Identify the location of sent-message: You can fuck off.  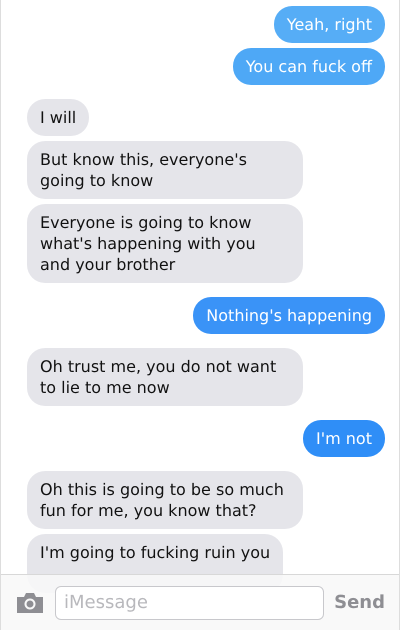
(308, 66).